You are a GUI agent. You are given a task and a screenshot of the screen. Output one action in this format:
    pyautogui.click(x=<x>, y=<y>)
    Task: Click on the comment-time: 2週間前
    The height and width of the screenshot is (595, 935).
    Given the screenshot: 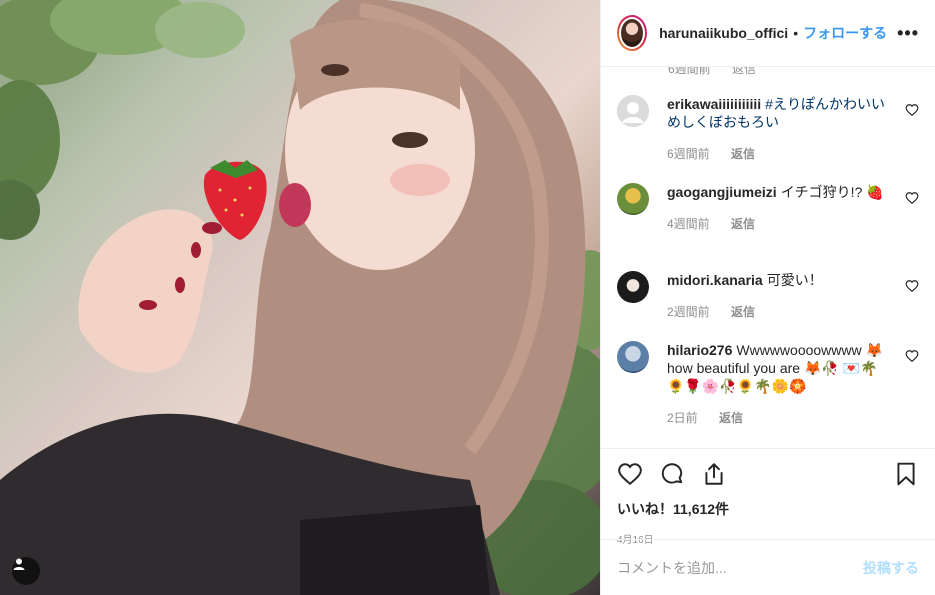 What is the action you would take?
    pyautogui.click(x=688, y=312)
    